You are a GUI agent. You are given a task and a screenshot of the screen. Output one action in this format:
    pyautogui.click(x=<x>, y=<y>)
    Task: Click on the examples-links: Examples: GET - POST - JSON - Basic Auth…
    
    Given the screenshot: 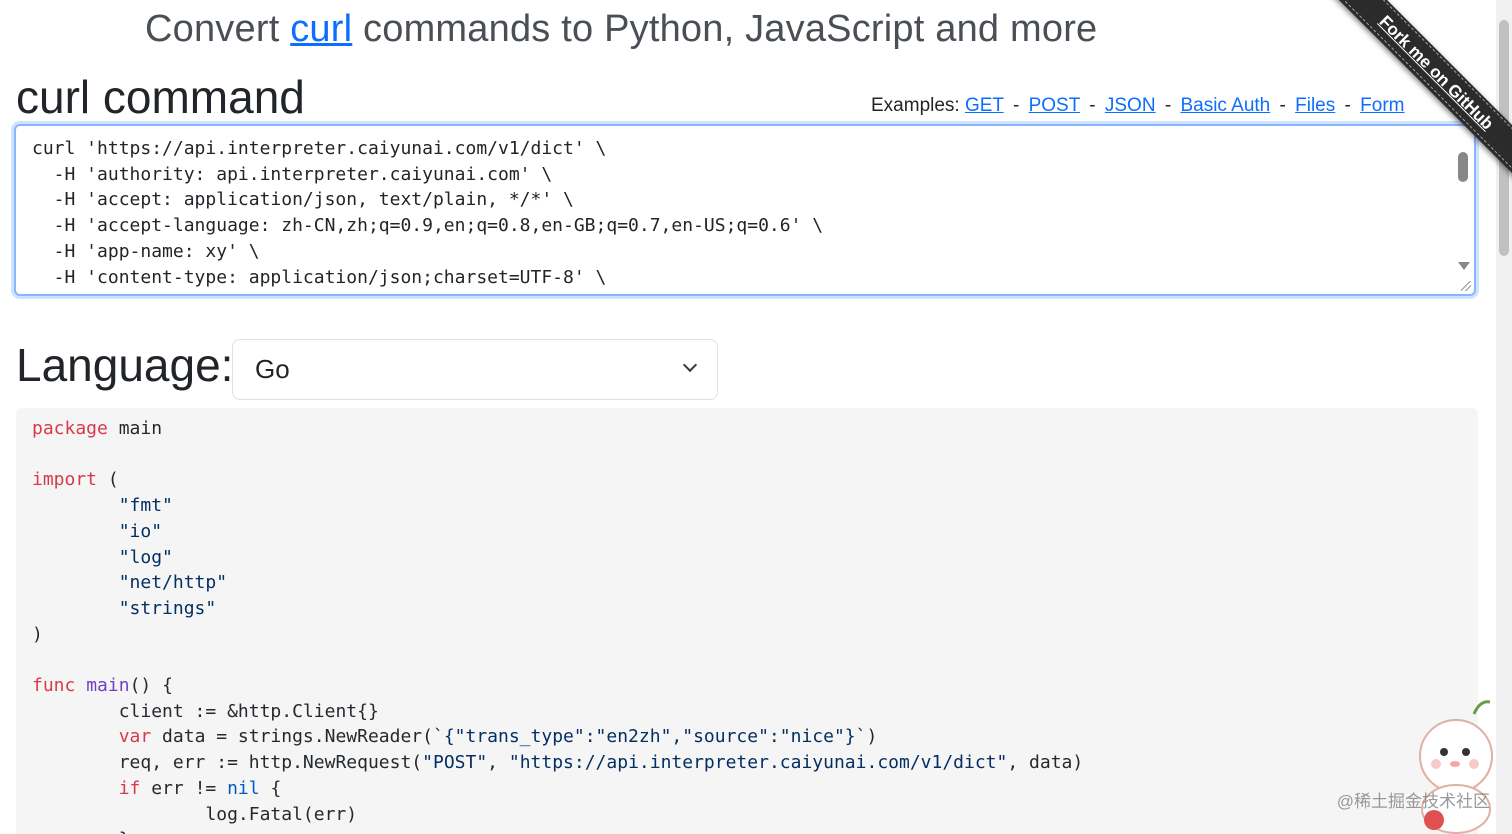 What is the action you would take?
    pyautogui.click(x=1137, y=106)
    